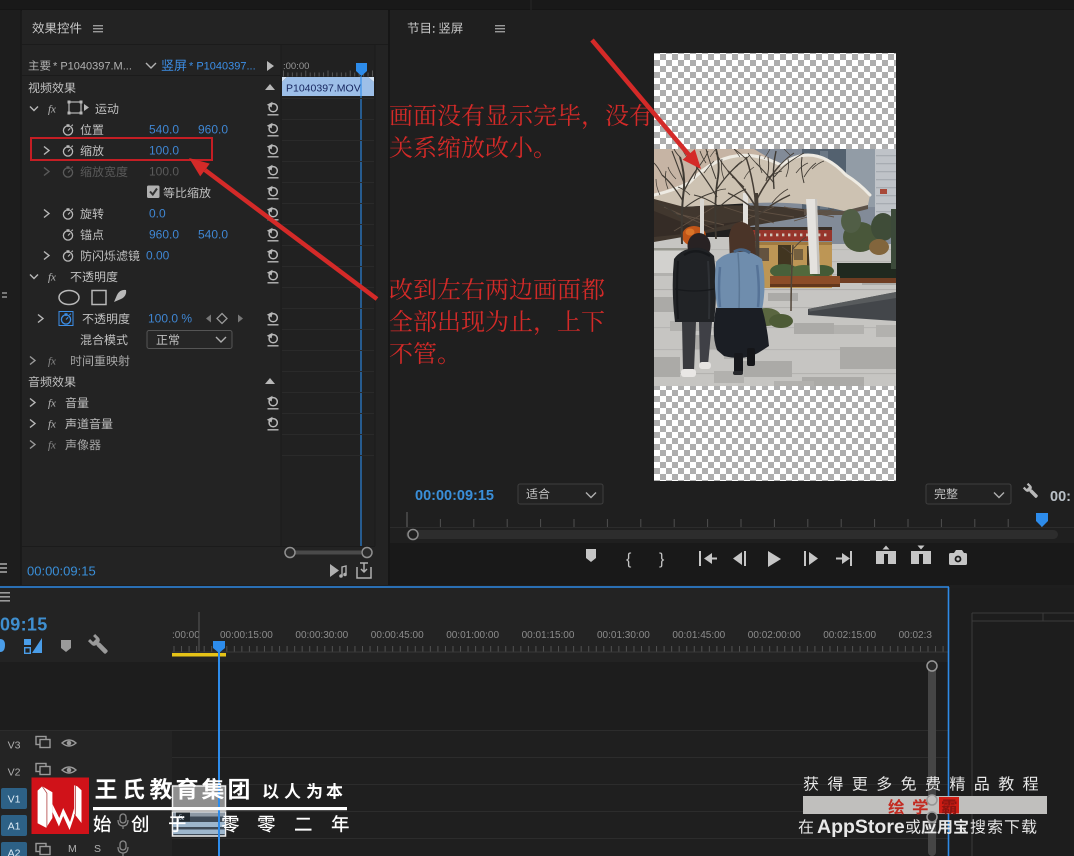 Image resolution: width=1074 pixels, height=856 pixels. Describe the element at coordinates (14, 746) in the screenshot. I see `svg-text: V3` at that location.